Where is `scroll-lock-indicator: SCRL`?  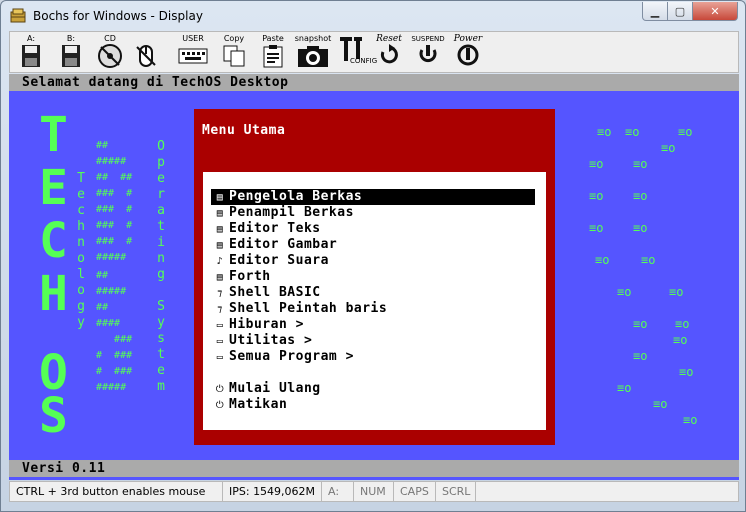 scroll-lock-indicator: SCRL is located at coordinates (456, 491).